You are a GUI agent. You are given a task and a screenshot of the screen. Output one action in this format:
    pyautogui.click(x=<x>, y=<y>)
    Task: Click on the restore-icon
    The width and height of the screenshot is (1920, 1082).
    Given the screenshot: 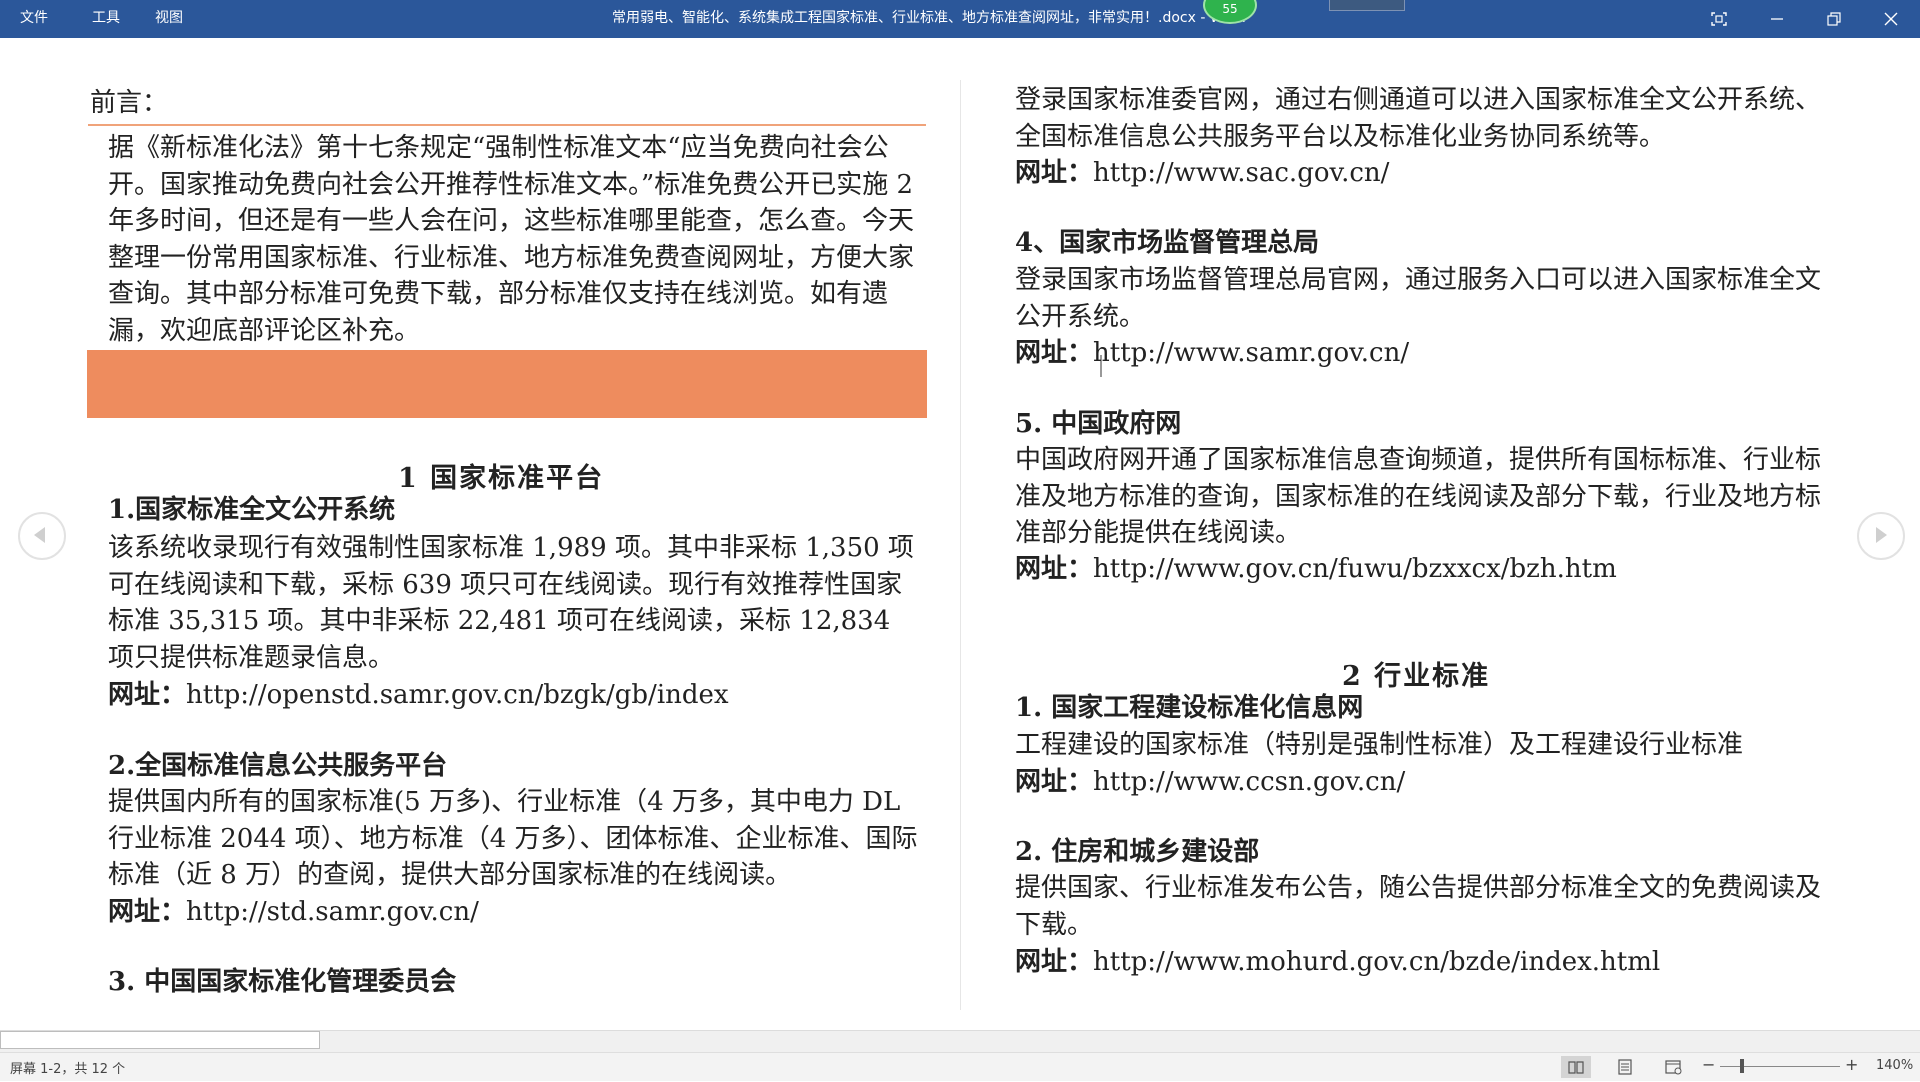 What is the action you would take?
    pyautogui.click(x=1834, y=19)
    